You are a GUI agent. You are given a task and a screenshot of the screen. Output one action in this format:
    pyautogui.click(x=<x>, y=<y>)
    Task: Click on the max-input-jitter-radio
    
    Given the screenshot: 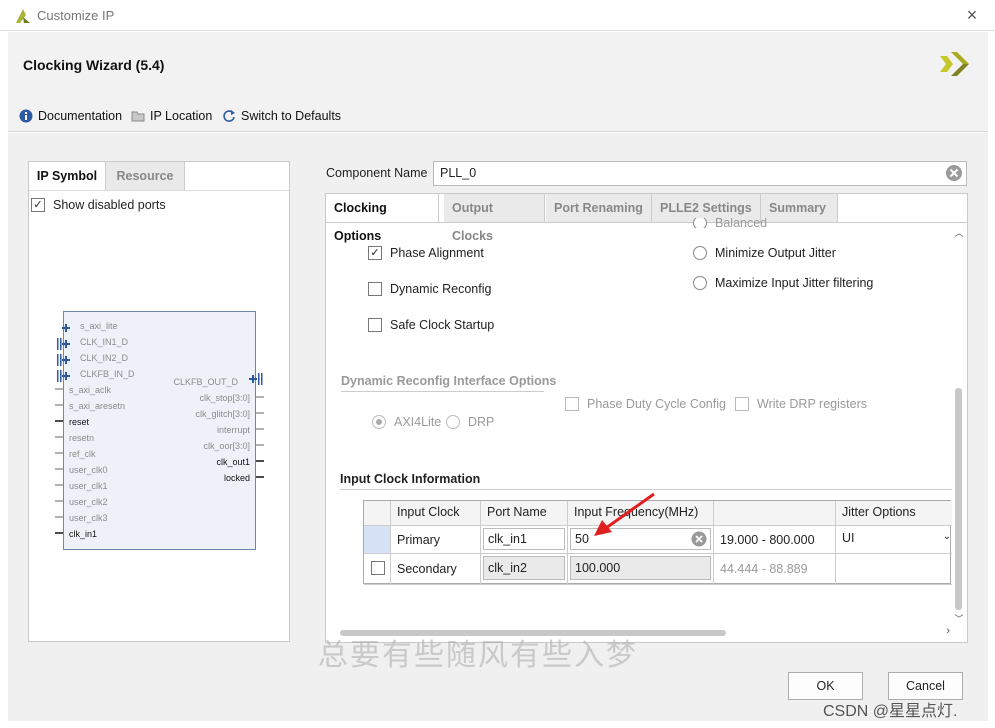 What is the action you would take?
    pyautogui.click(x=700, y=283)
    